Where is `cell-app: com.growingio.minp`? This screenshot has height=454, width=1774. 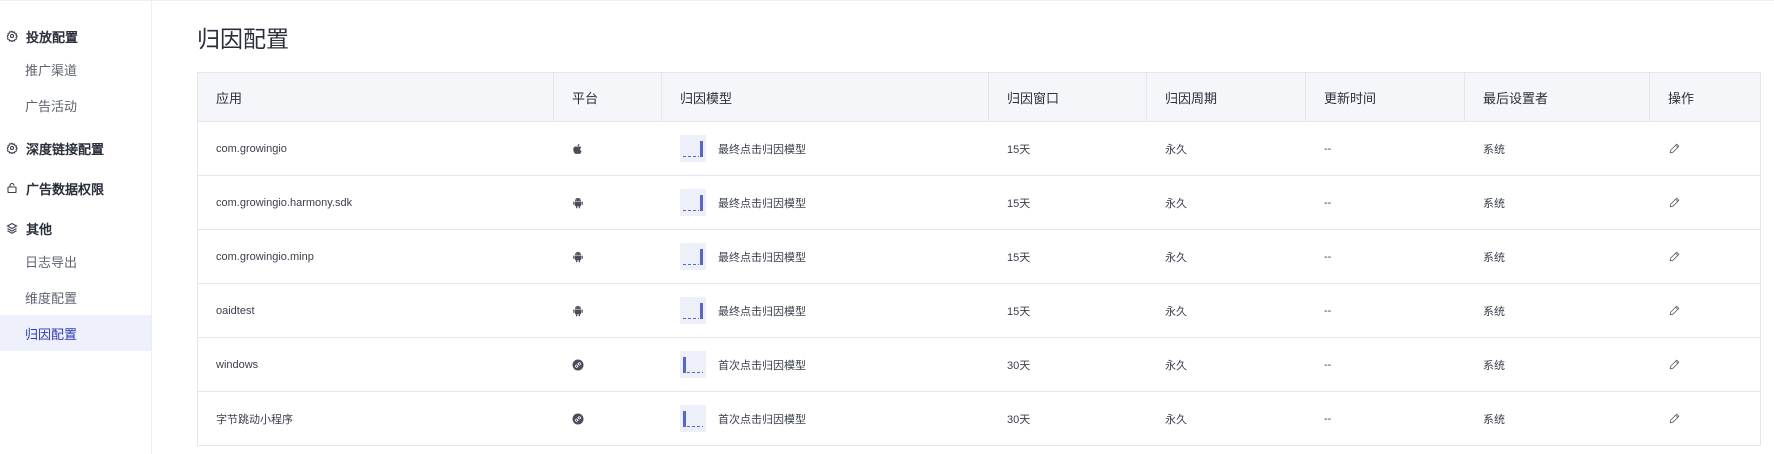
cell-app: com.growingio.minp is located at coordinates (265, 256).